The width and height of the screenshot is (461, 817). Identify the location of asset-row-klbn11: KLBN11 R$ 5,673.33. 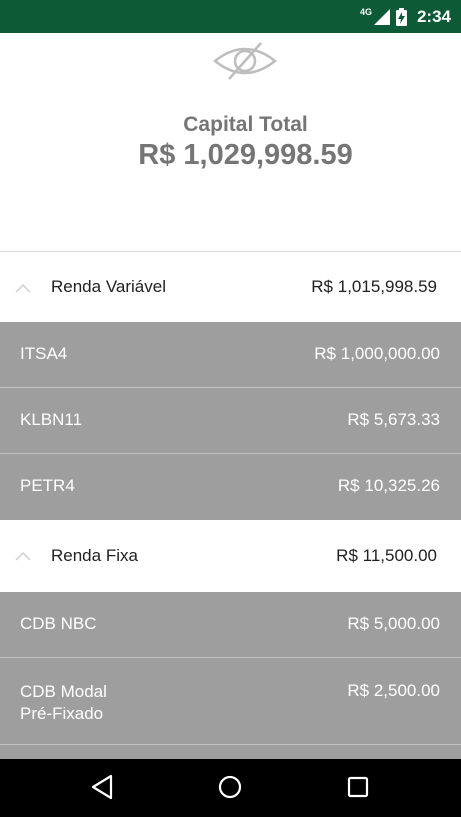
(230, 421).